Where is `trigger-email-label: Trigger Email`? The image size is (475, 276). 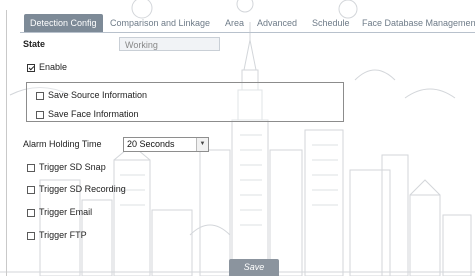 trigger-email-label: Trigger Email is located at coordinates (66, 212).